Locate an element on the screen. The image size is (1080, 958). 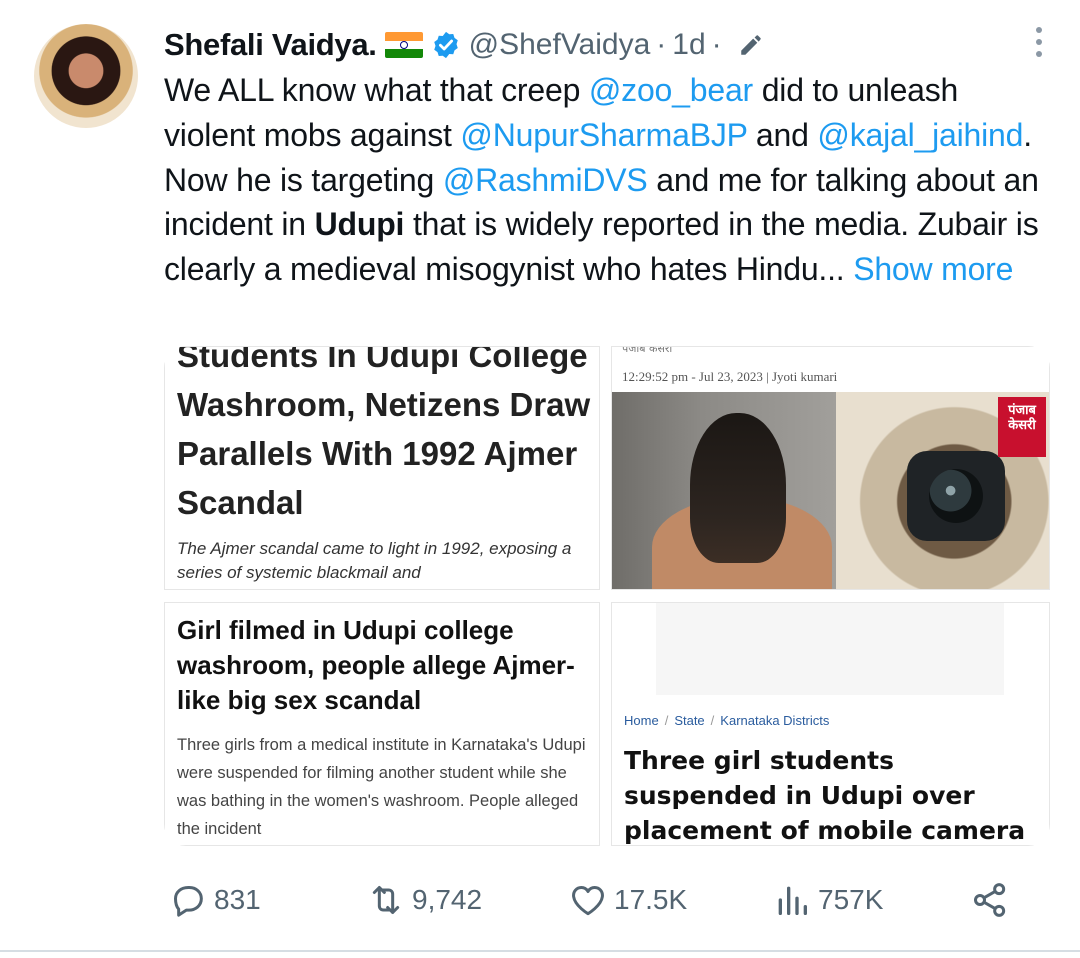
tweet-header: Shefali Vaidya. @ShefVaidya · 1d · is located at coordinates (612, 45).